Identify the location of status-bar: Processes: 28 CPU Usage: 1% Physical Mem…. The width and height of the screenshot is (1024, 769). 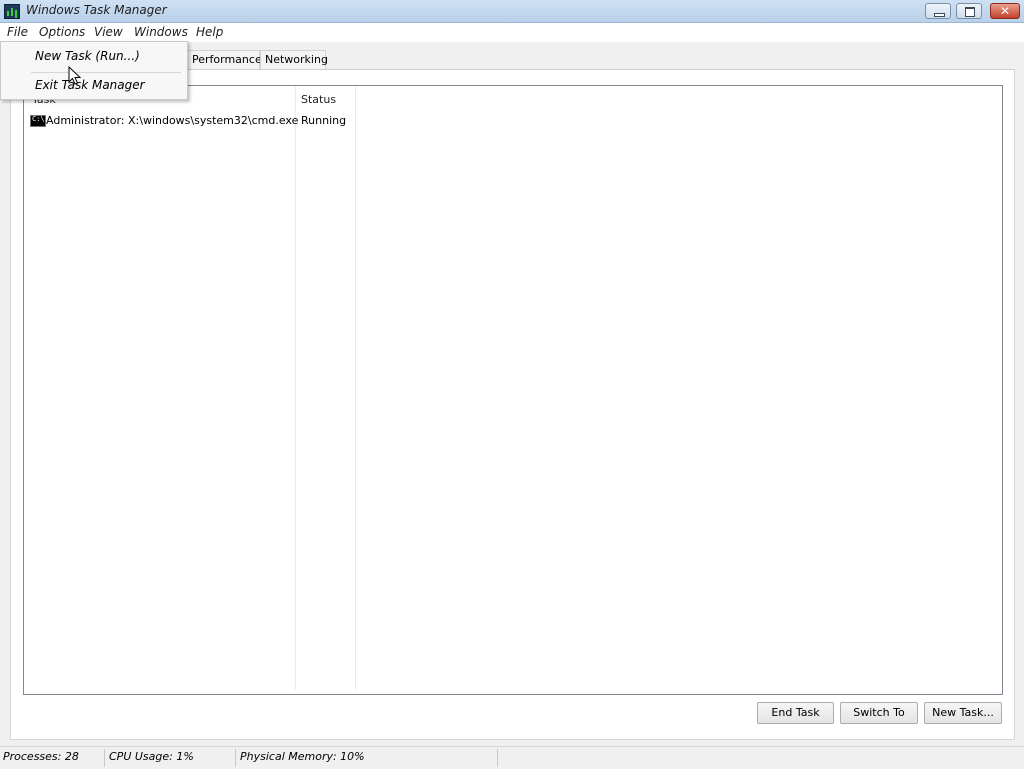
(512, 757).